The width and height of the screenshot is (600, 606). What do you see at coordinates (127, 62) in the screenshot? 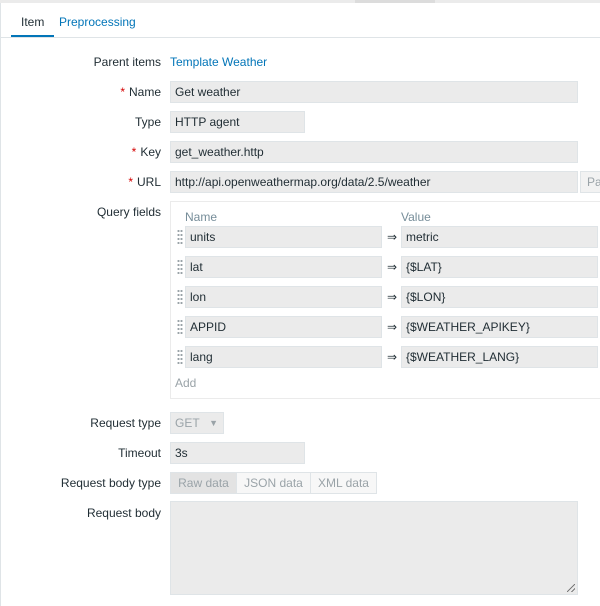
I see `parent-items-label: Parent items` at bounding box center [127, 62].